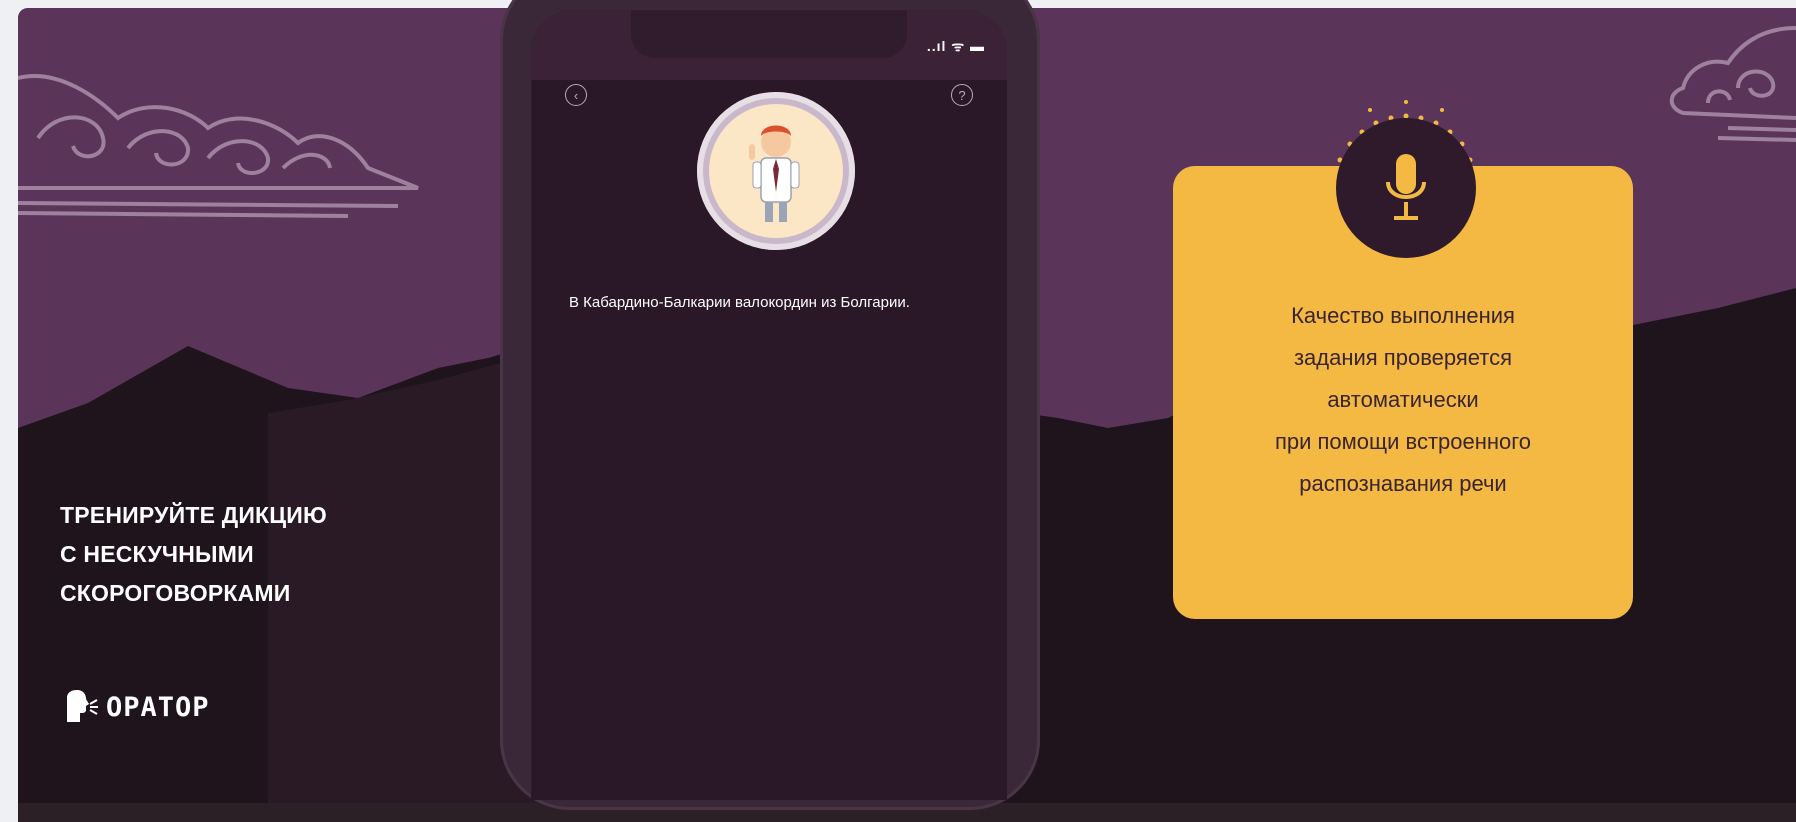 The image size is (1796, 822). Describe the element at coordinates (82, 706) in the screenshot. I see `speaker-head-icon` at that location.